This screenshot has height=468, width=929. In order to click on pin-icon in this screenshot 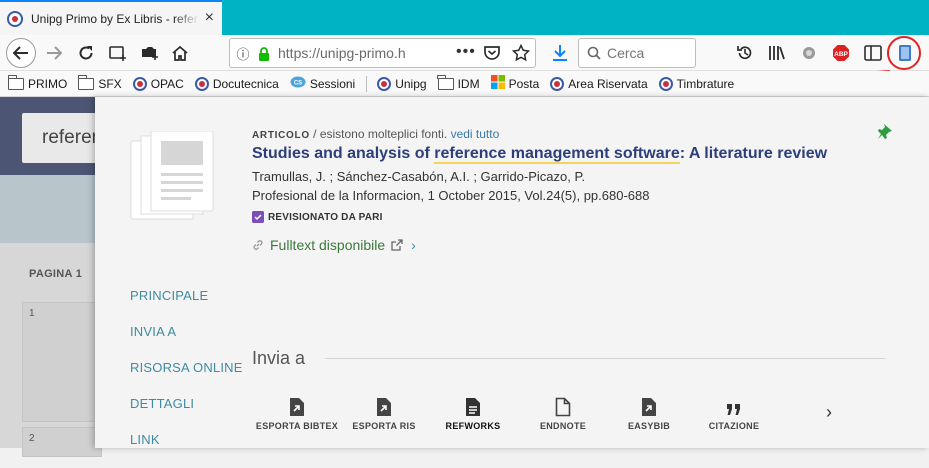, I will do `click(885, 132)`.